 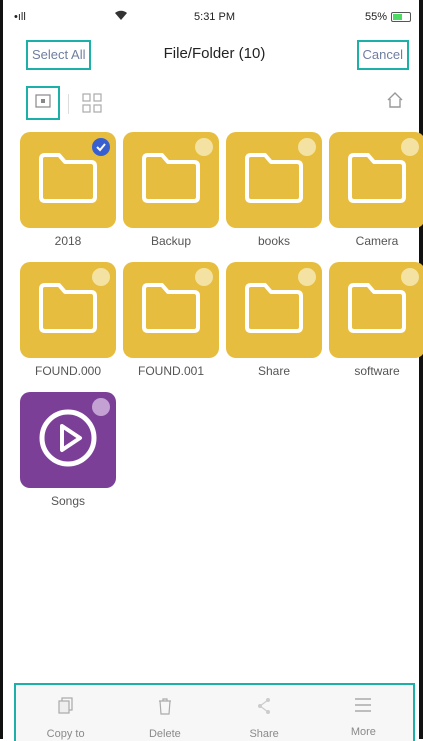 I want to click on nav-bar: Select All File/Folder (10) Cancel, so click(x=214, y=55).